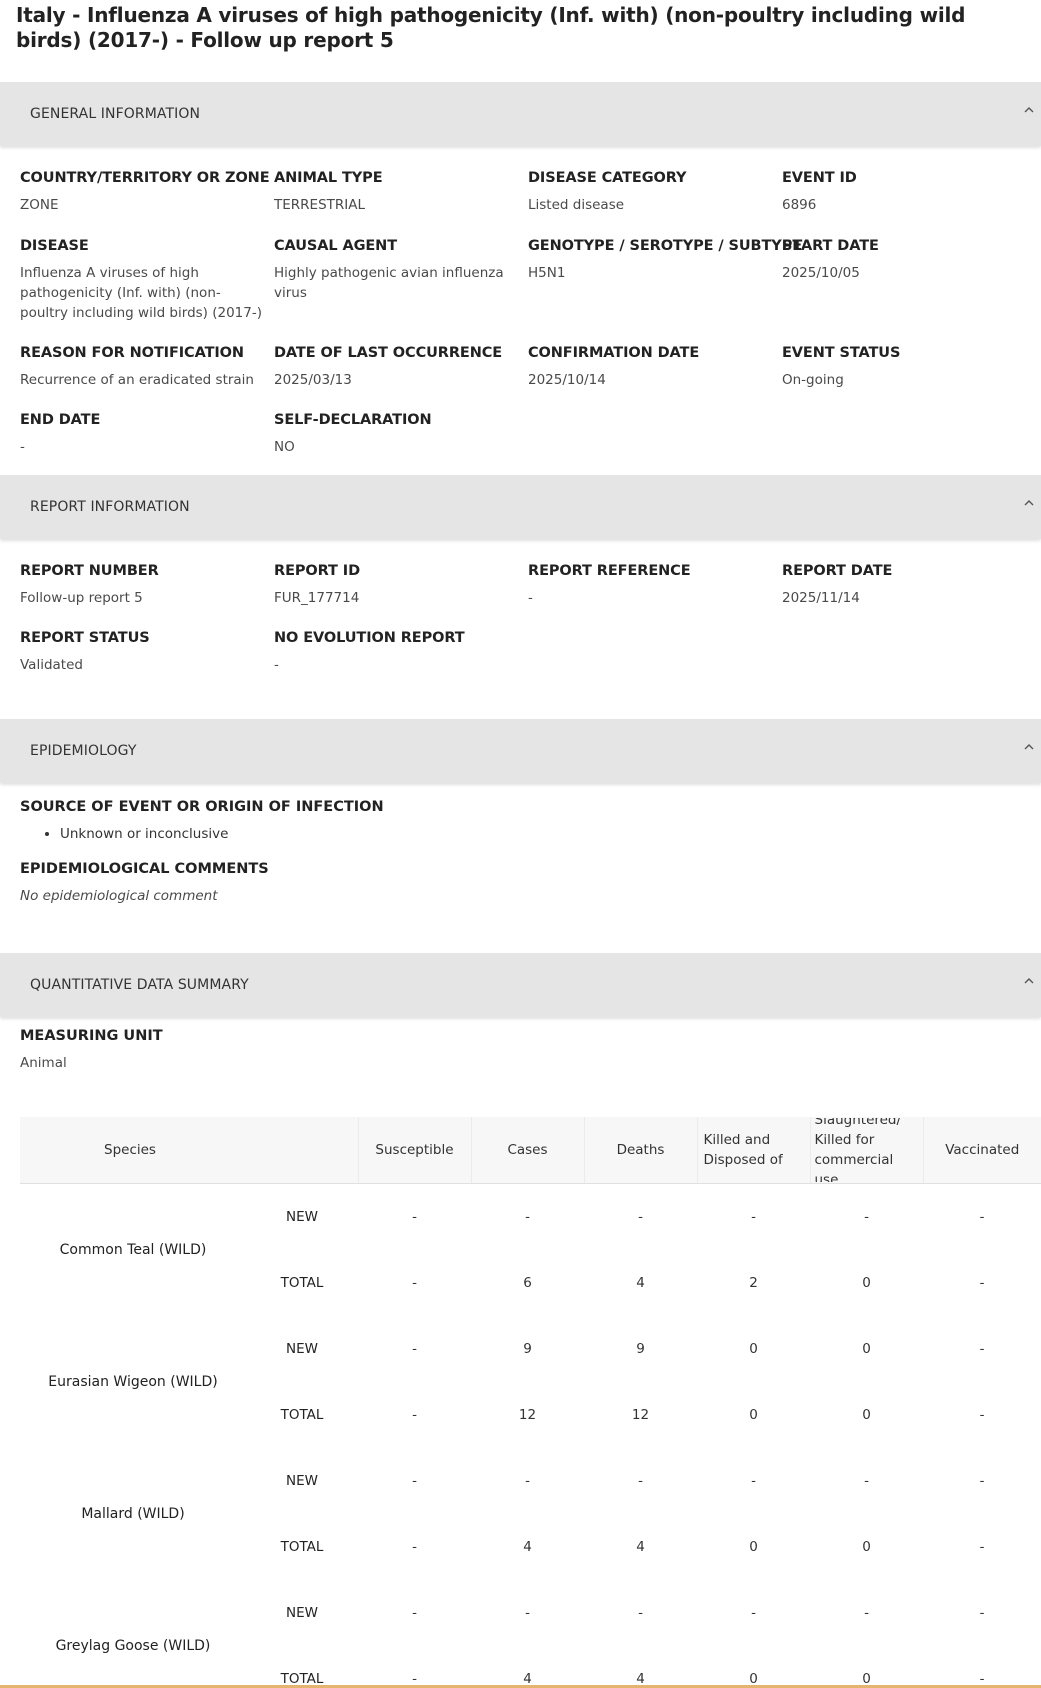  What do you see at coordinates (819, 191) in the screenshot?
I see `field-event-id: EVENT ID 6896` at bounding box center [819, 191].